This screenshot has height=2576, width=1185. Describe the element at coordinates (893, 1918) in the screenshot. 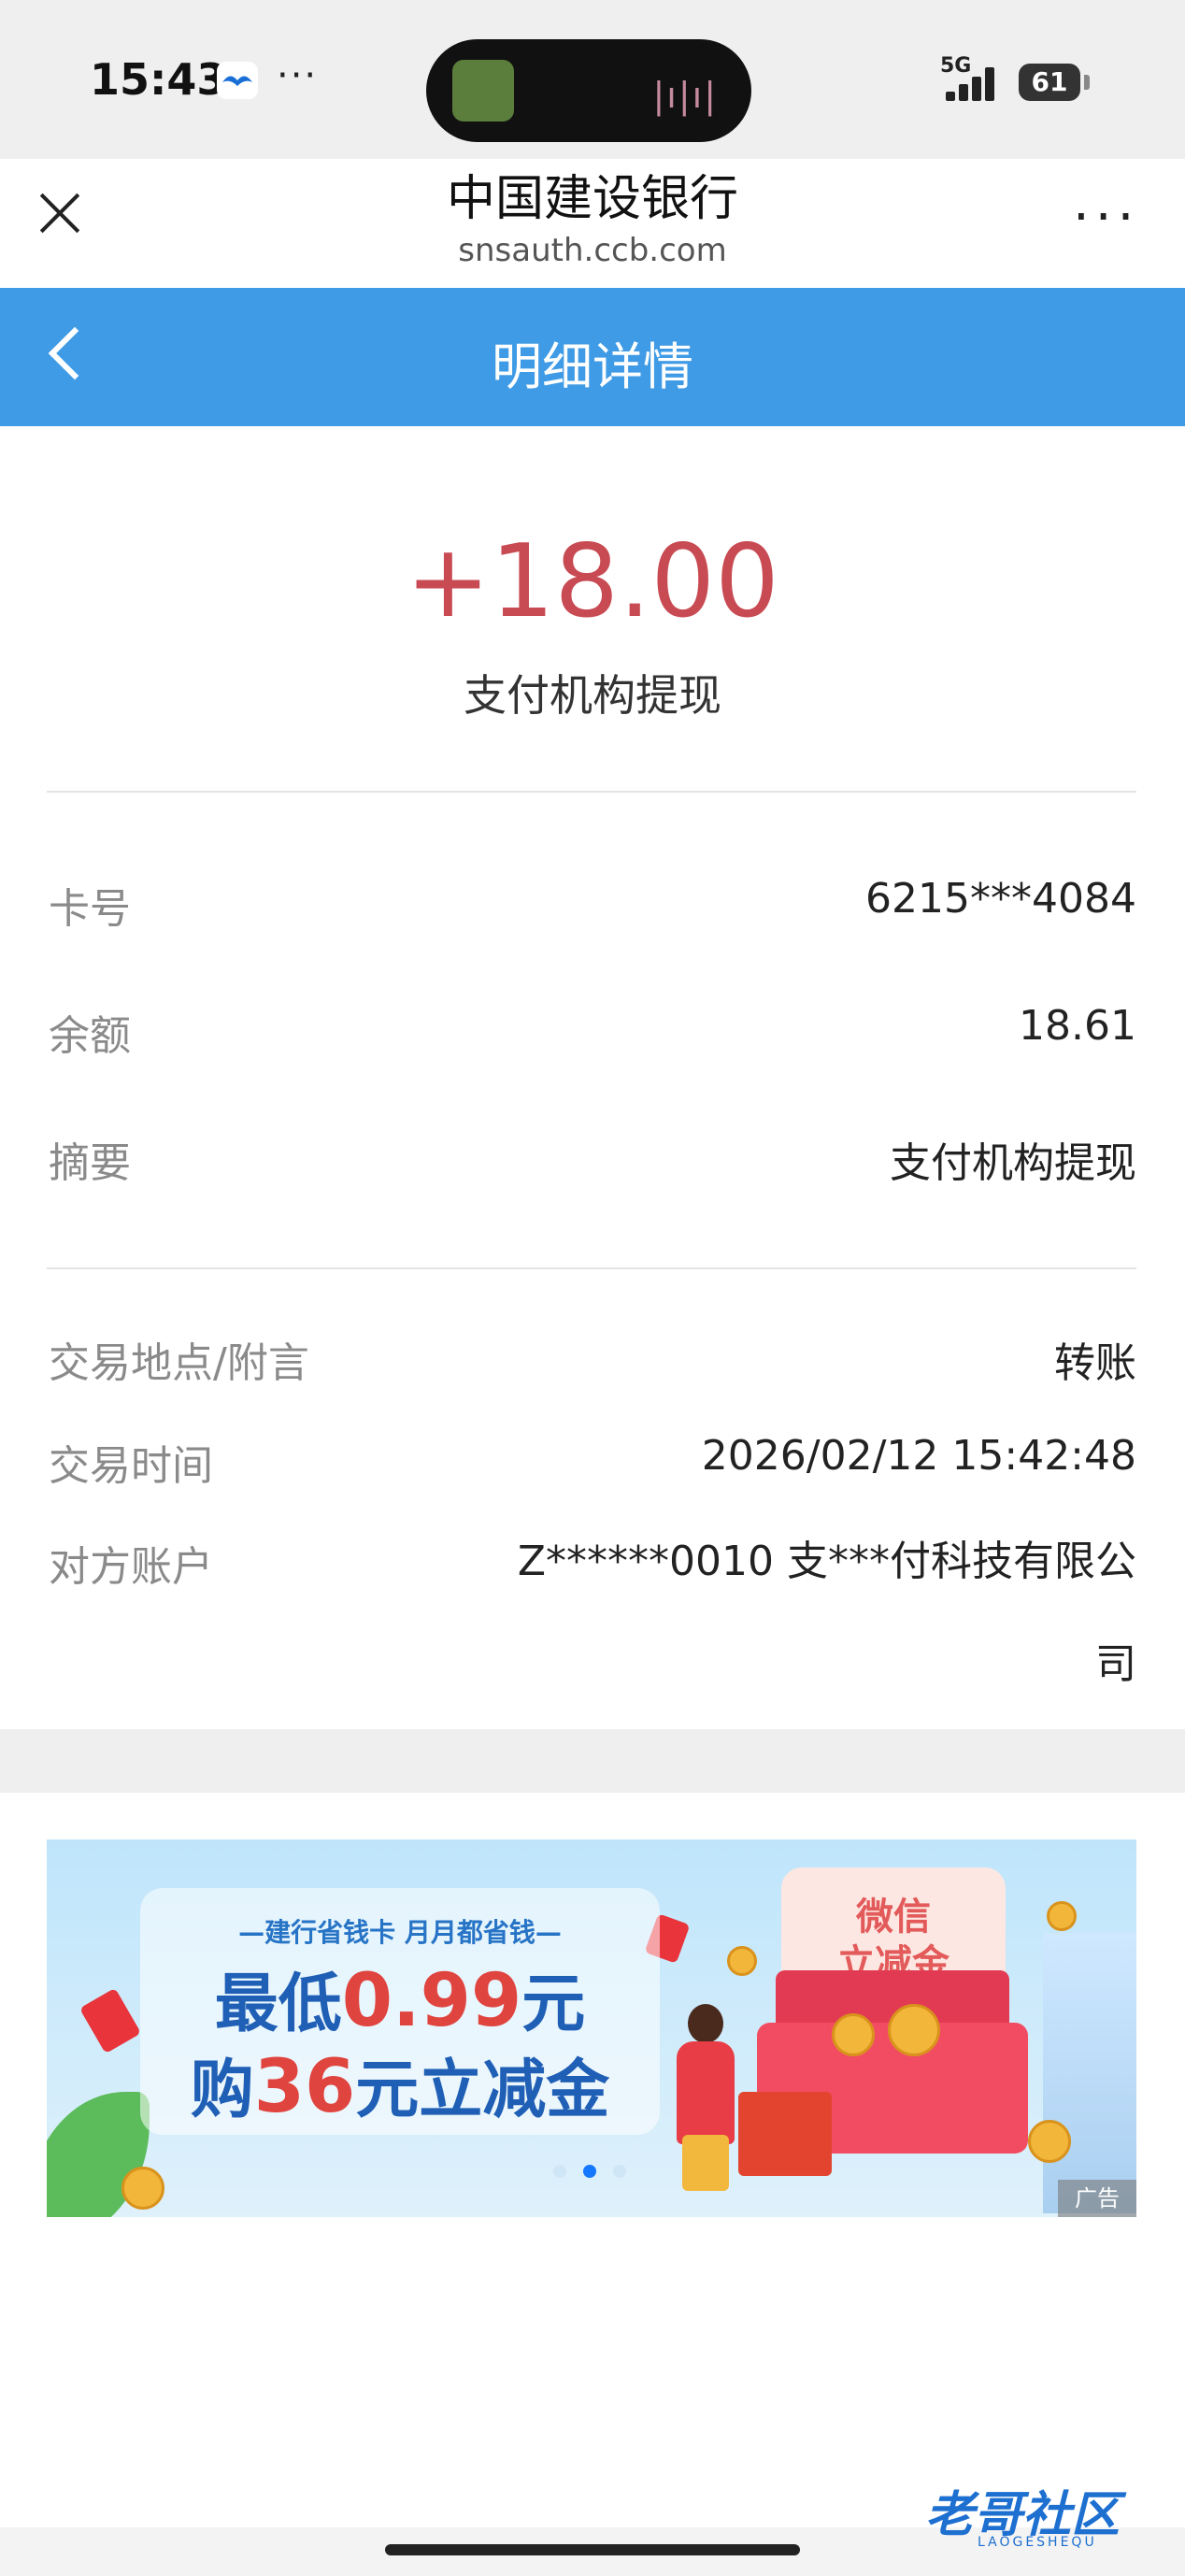

I see `wechat-coupon-line-1: 微信` at that location.